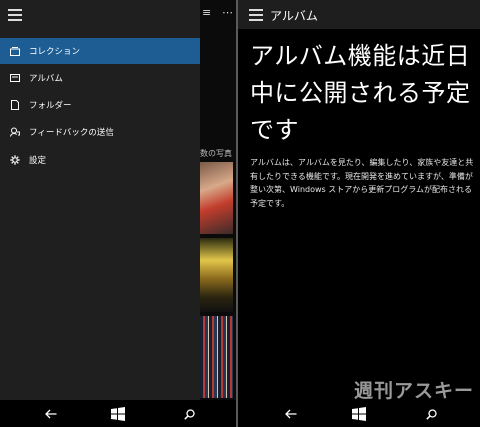  Describe the element at coordinates (100, 160) in the screenshot. I see `nav-item-settings: 設定` at that location.